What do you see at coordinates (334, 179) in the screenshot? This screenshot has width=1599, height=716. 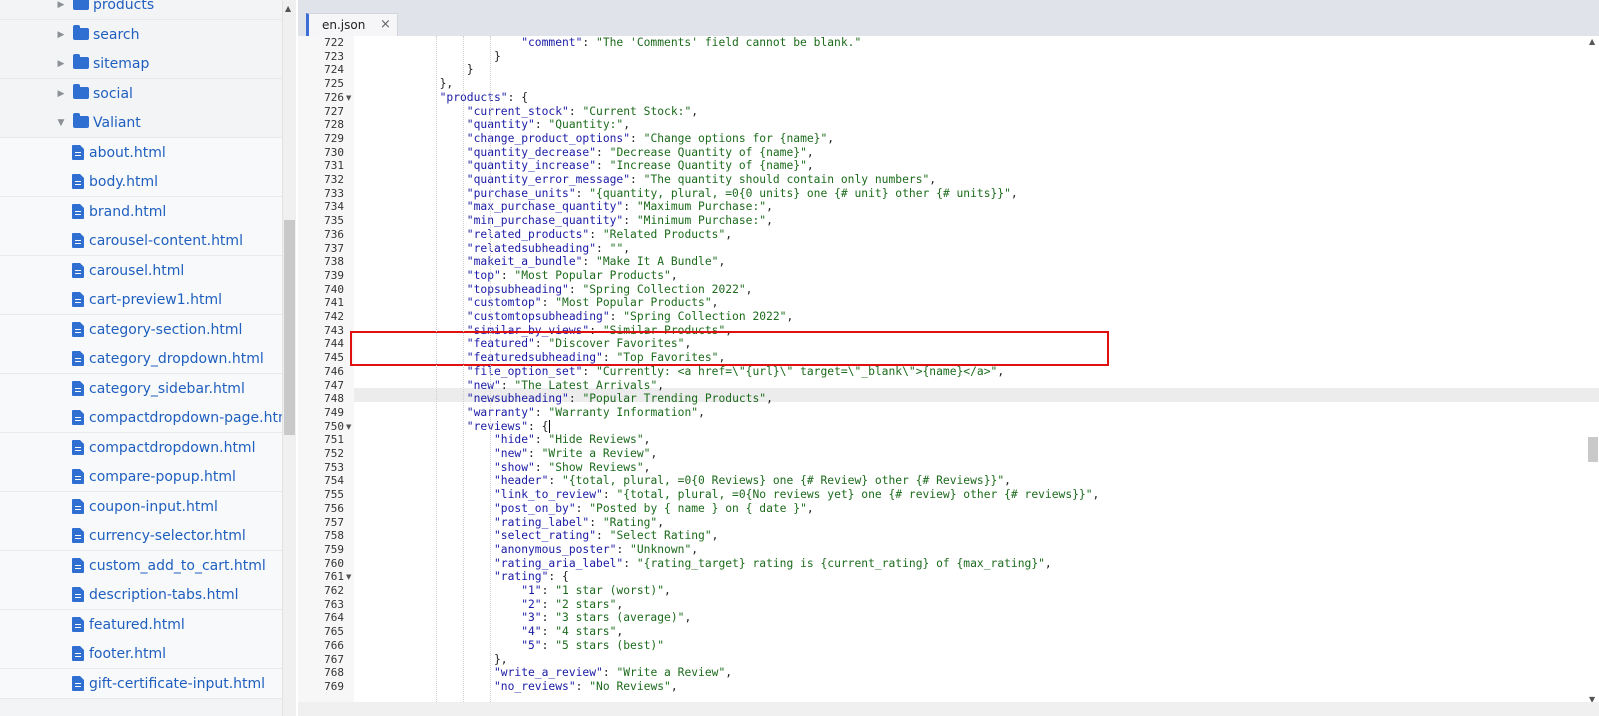 I see `line-number: 732` at bounding box center [334, 179].